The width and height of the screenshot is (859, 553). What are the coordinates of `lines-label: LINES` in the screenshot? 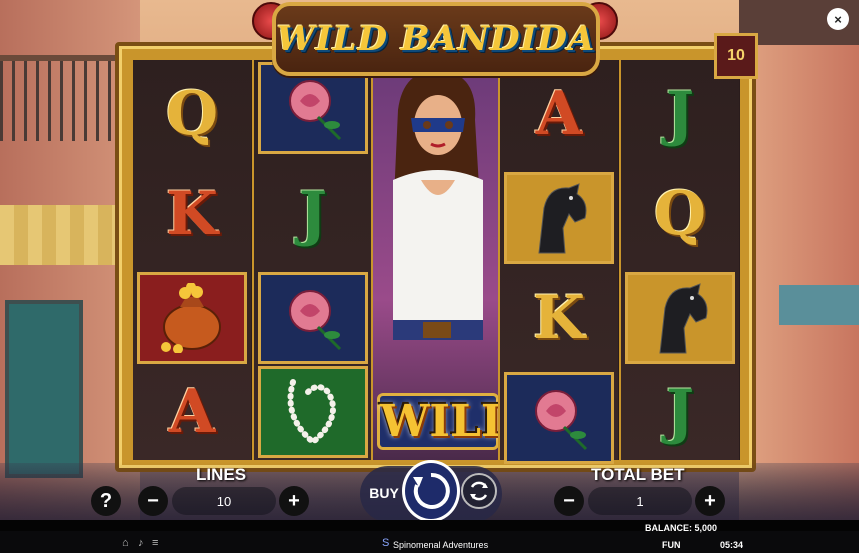 It's located at (221, 474).